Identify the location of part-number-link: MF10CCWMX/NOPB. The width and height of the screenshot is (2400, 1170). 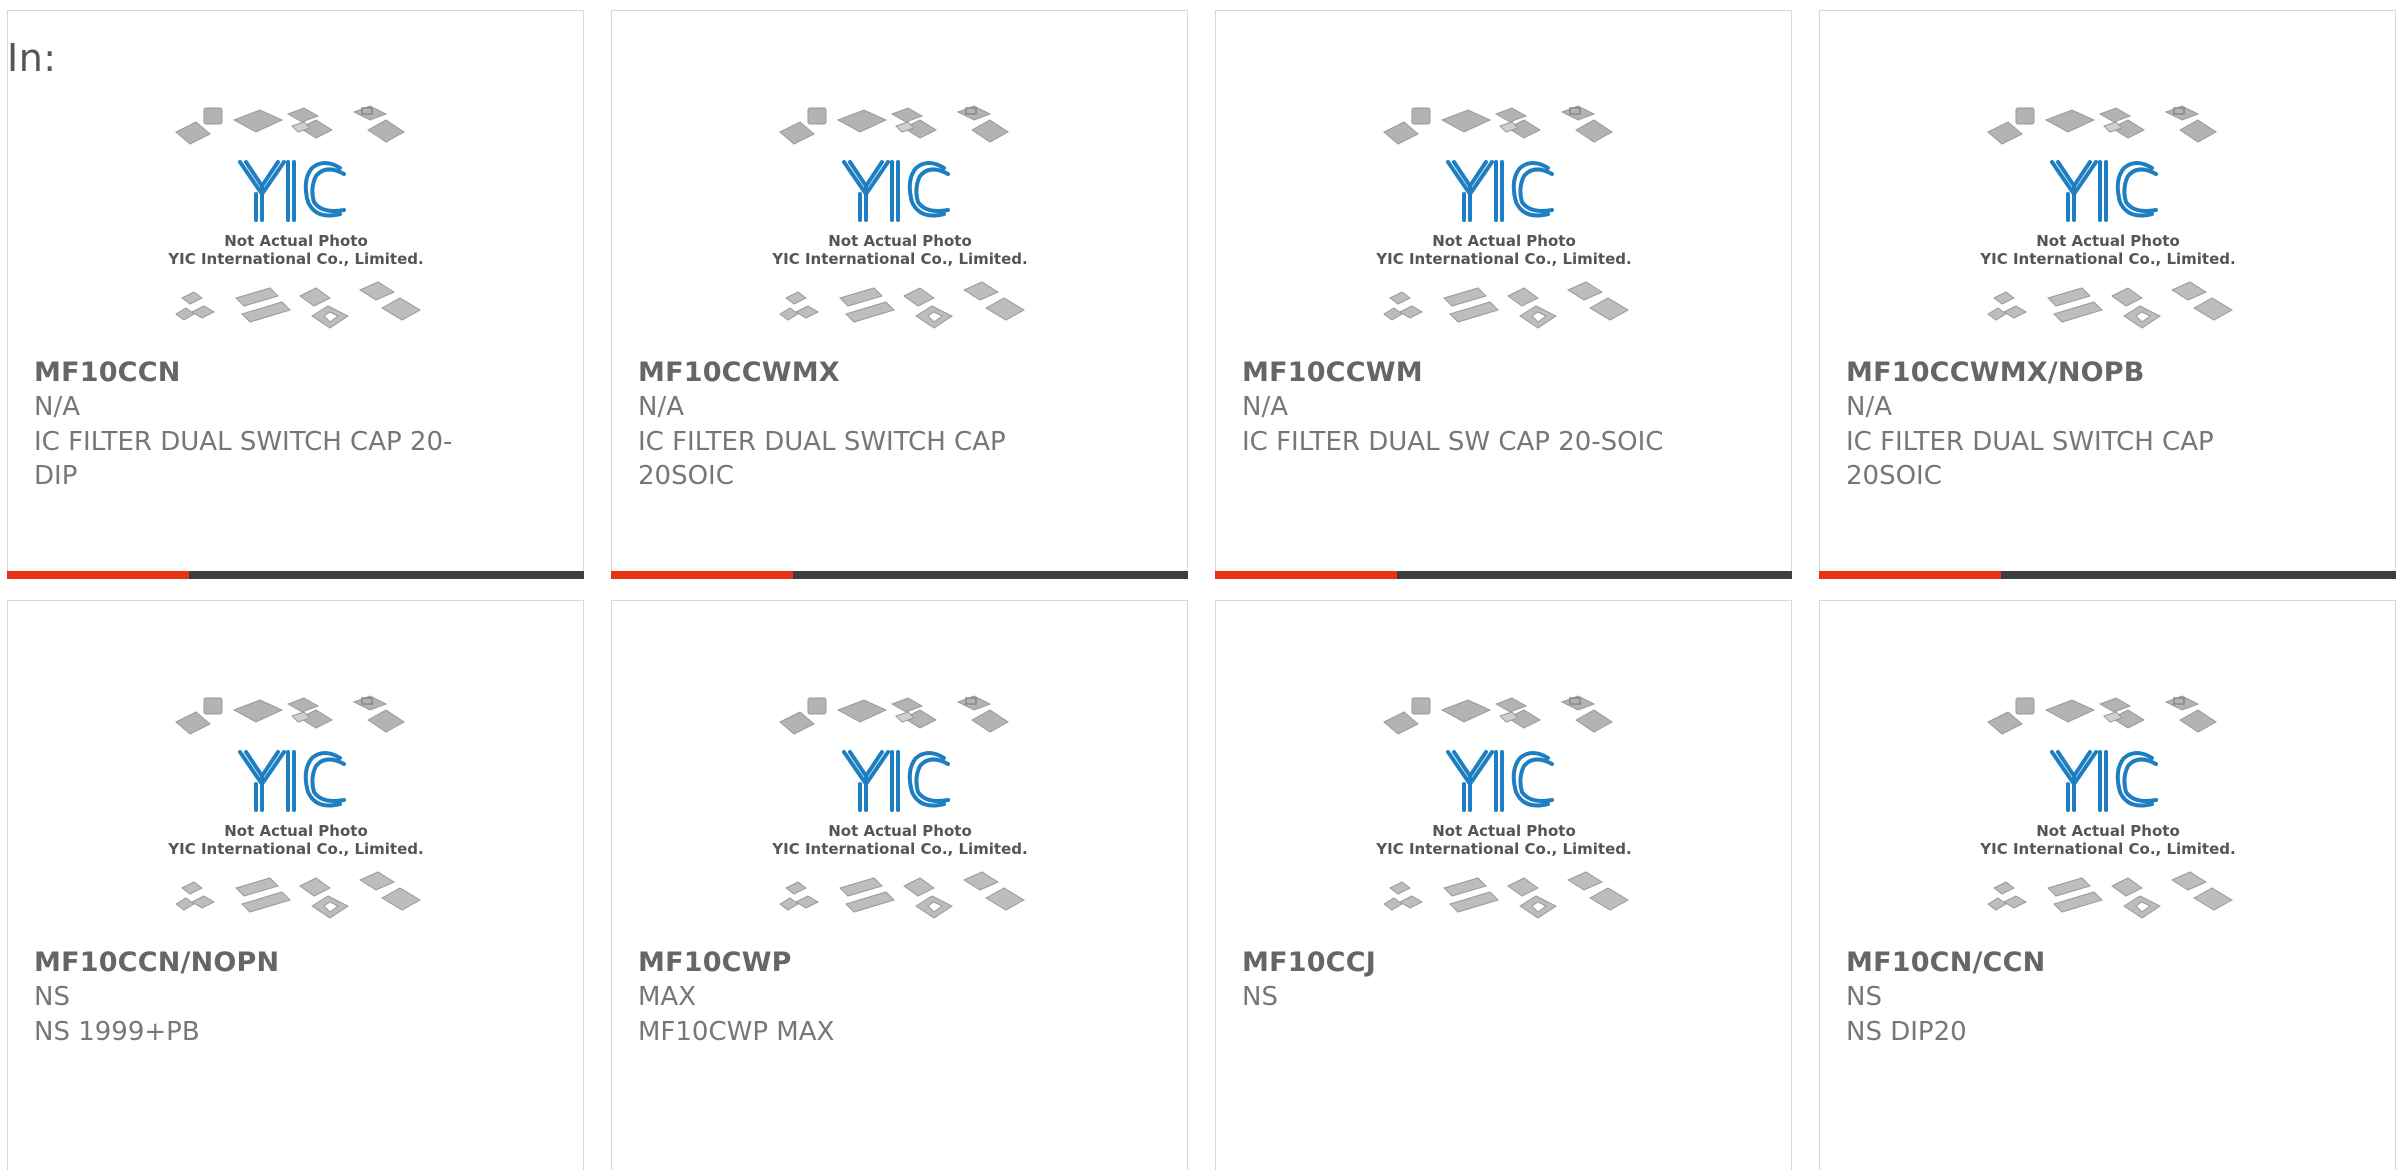
(1995, 372).